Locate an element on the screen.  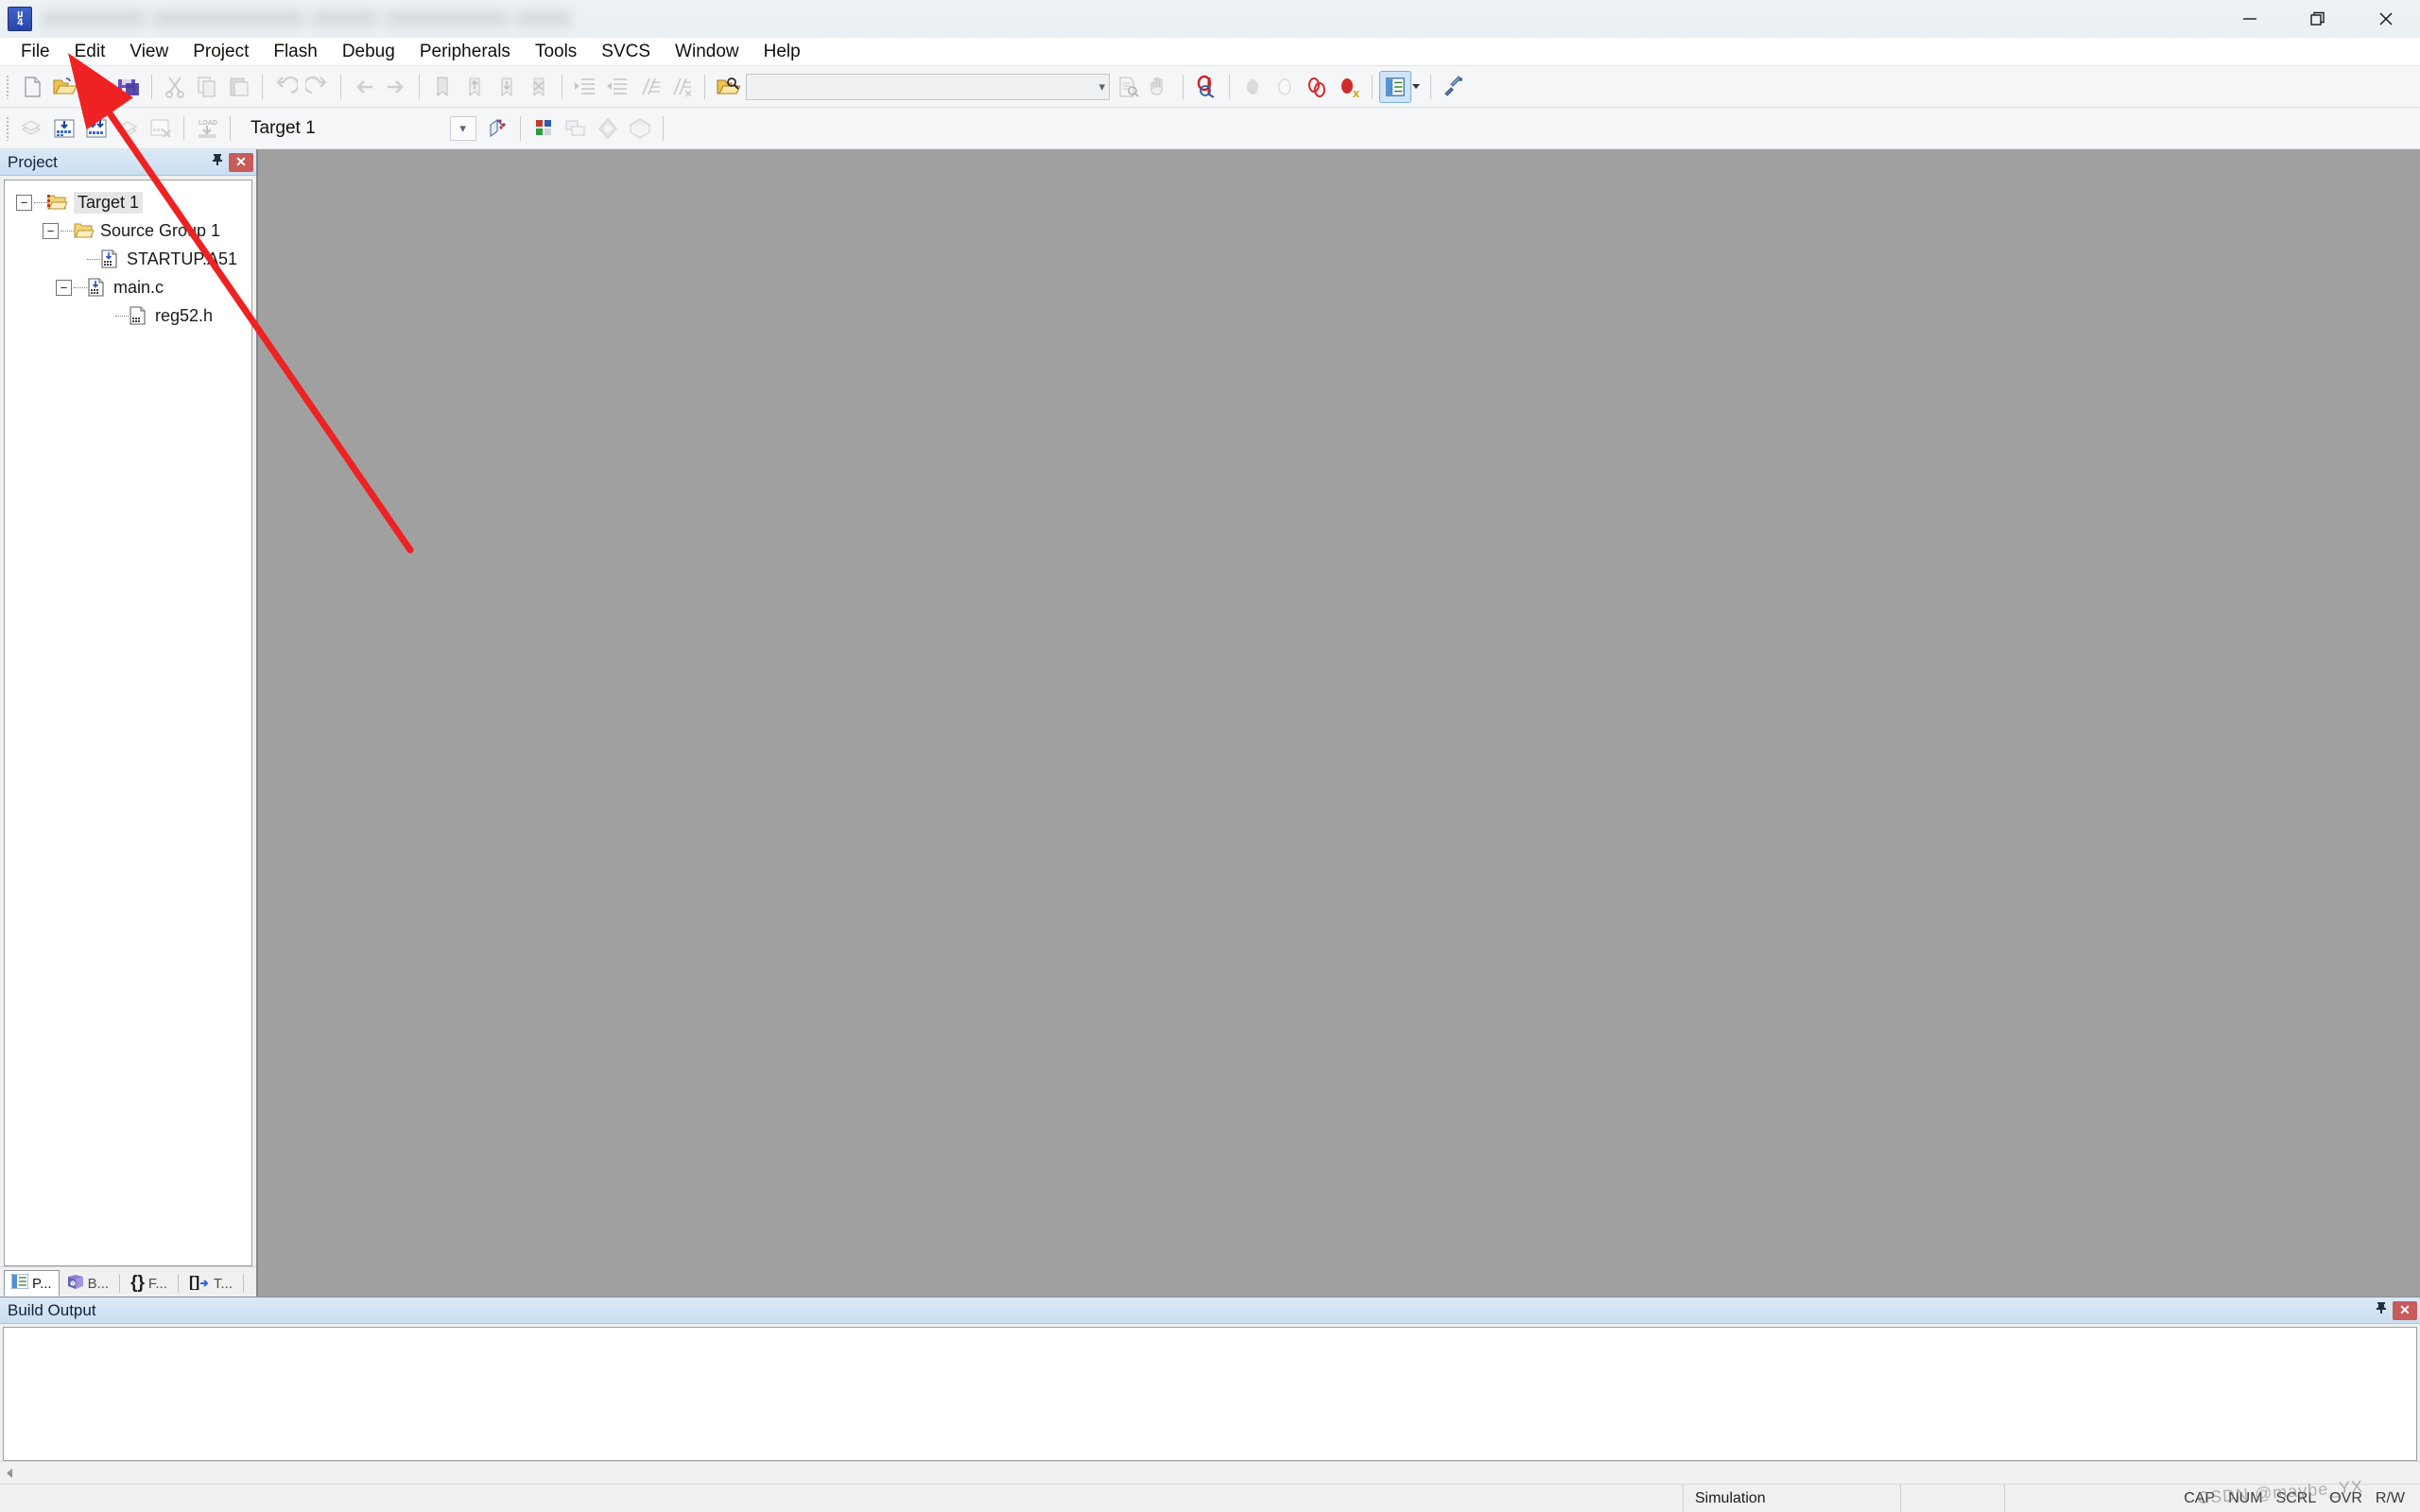
multi-project-icon is located at coordinates (576, 128).